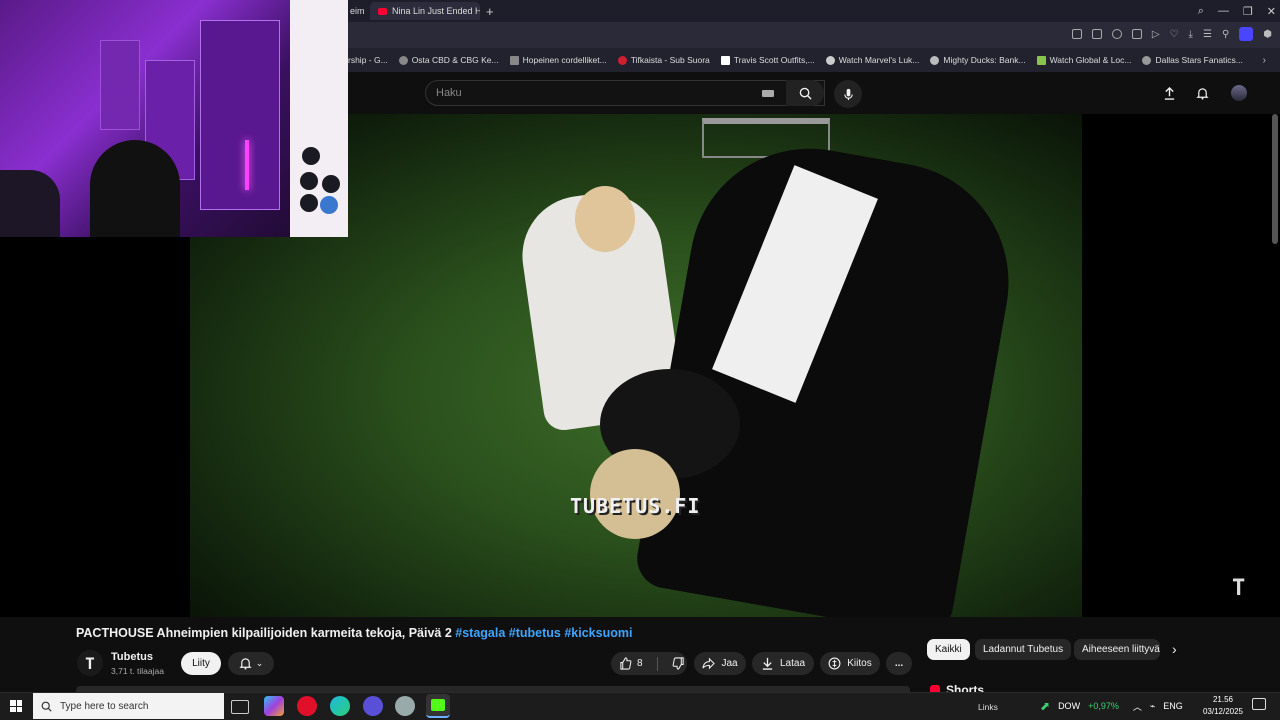  I want to click on copilot-icon, so click(274, 706).